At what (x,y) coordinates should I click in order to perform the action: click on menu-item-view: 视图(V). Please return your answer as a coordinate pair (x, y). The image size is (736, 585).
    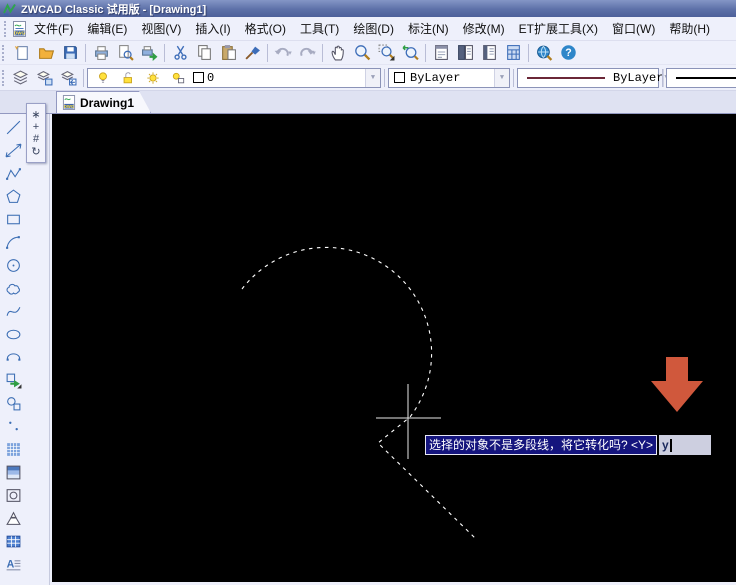
    Looking at the image, I should click on (161, 28).